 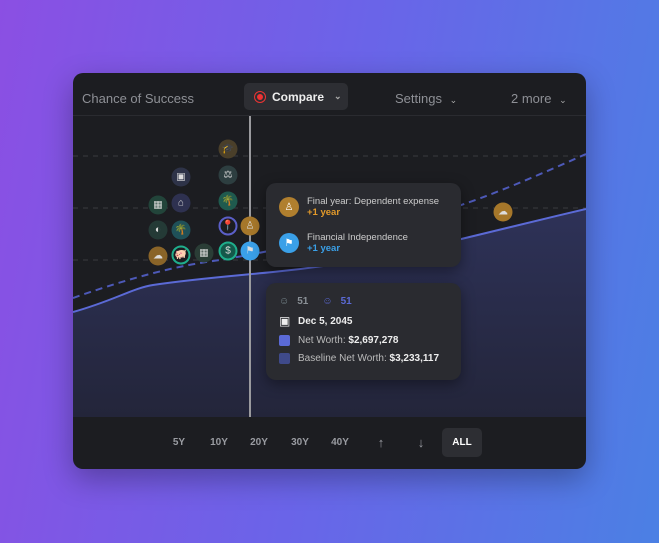 What do you see at coordinates (421, 442) in the screenshot?
I see `arrow-down-icon: ↓` at bounding box center [421, 442].